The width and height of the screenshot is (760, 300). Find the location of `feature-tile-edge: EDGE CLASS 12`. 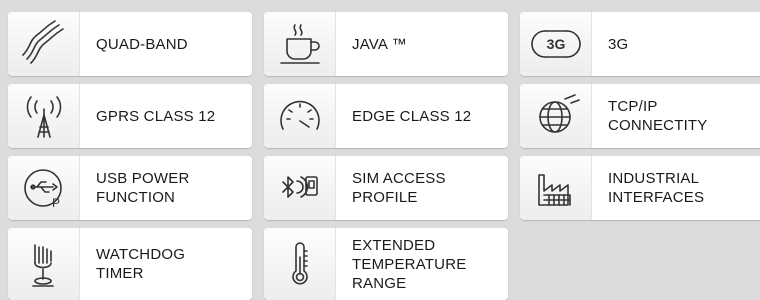

feature-tile-edge: EDGE CLASS 12 is located at coordinates (386, 116).